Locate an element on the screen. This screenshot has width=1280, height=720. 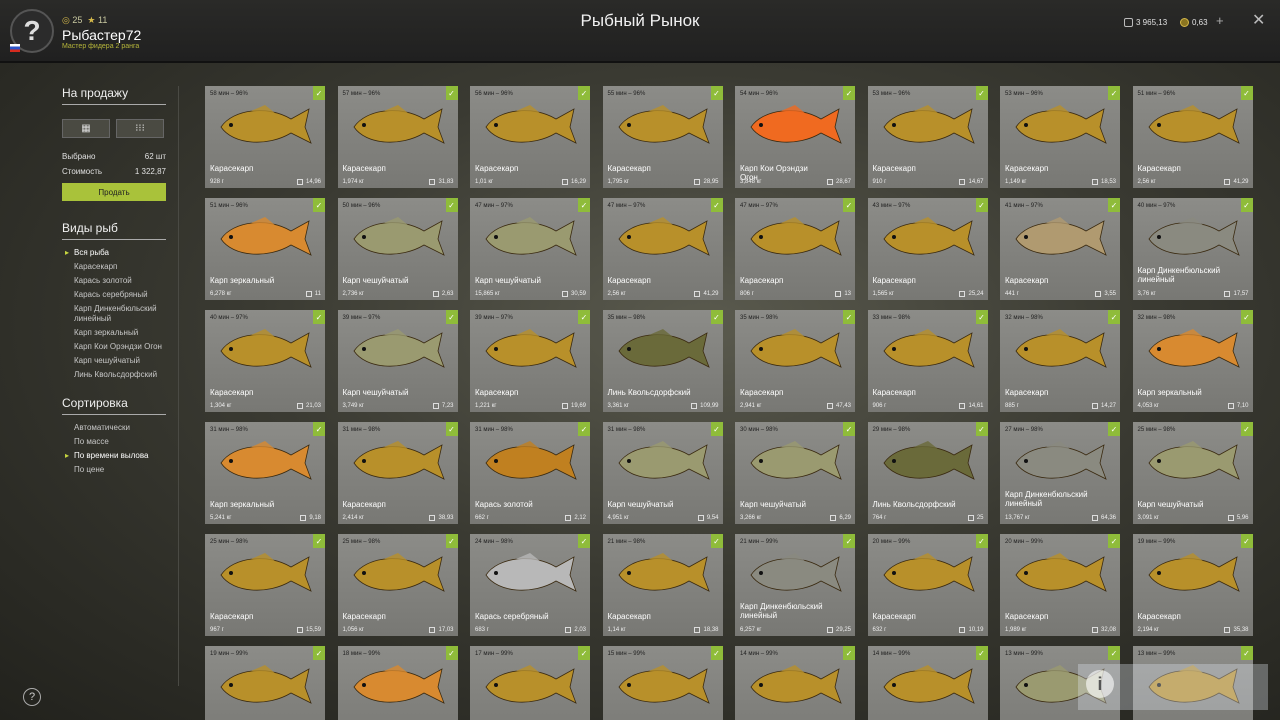
fish-card: 24 мин – 98% ✓ Карась серебряный 683 г 2,03 is located at coordinates (530, 585).